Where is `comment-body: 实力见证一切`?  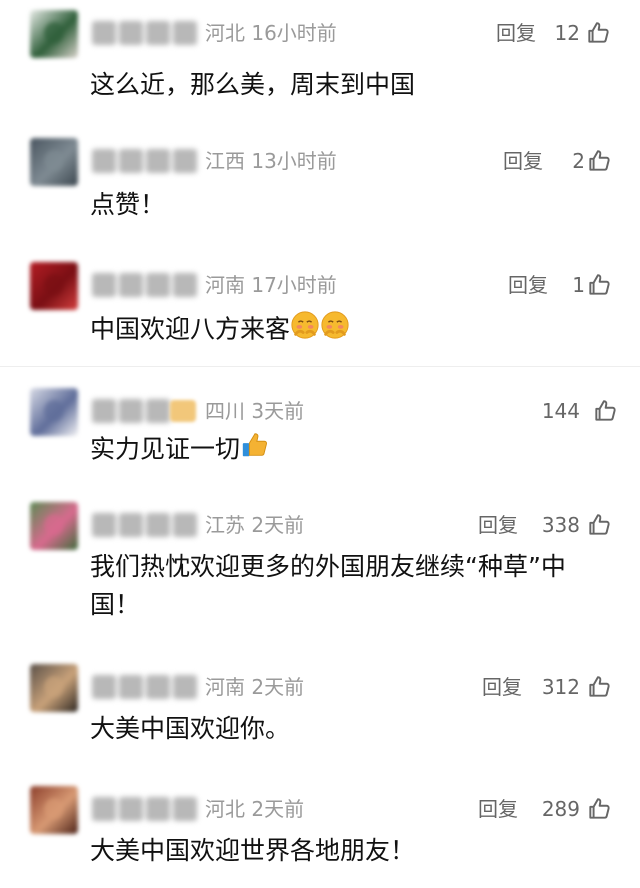 comment-body: 实力见证一切 is located at coordinates (165, 449).